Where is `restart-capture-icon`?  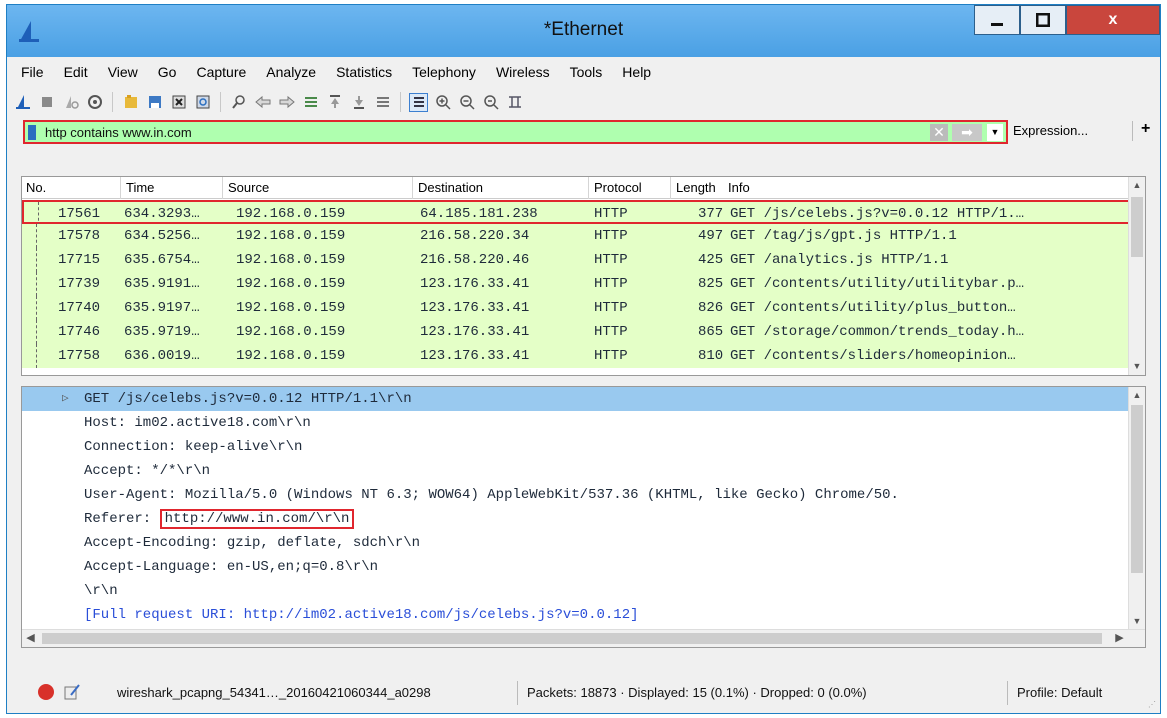 restart-capture-icon is located at coordinates (70, 102).